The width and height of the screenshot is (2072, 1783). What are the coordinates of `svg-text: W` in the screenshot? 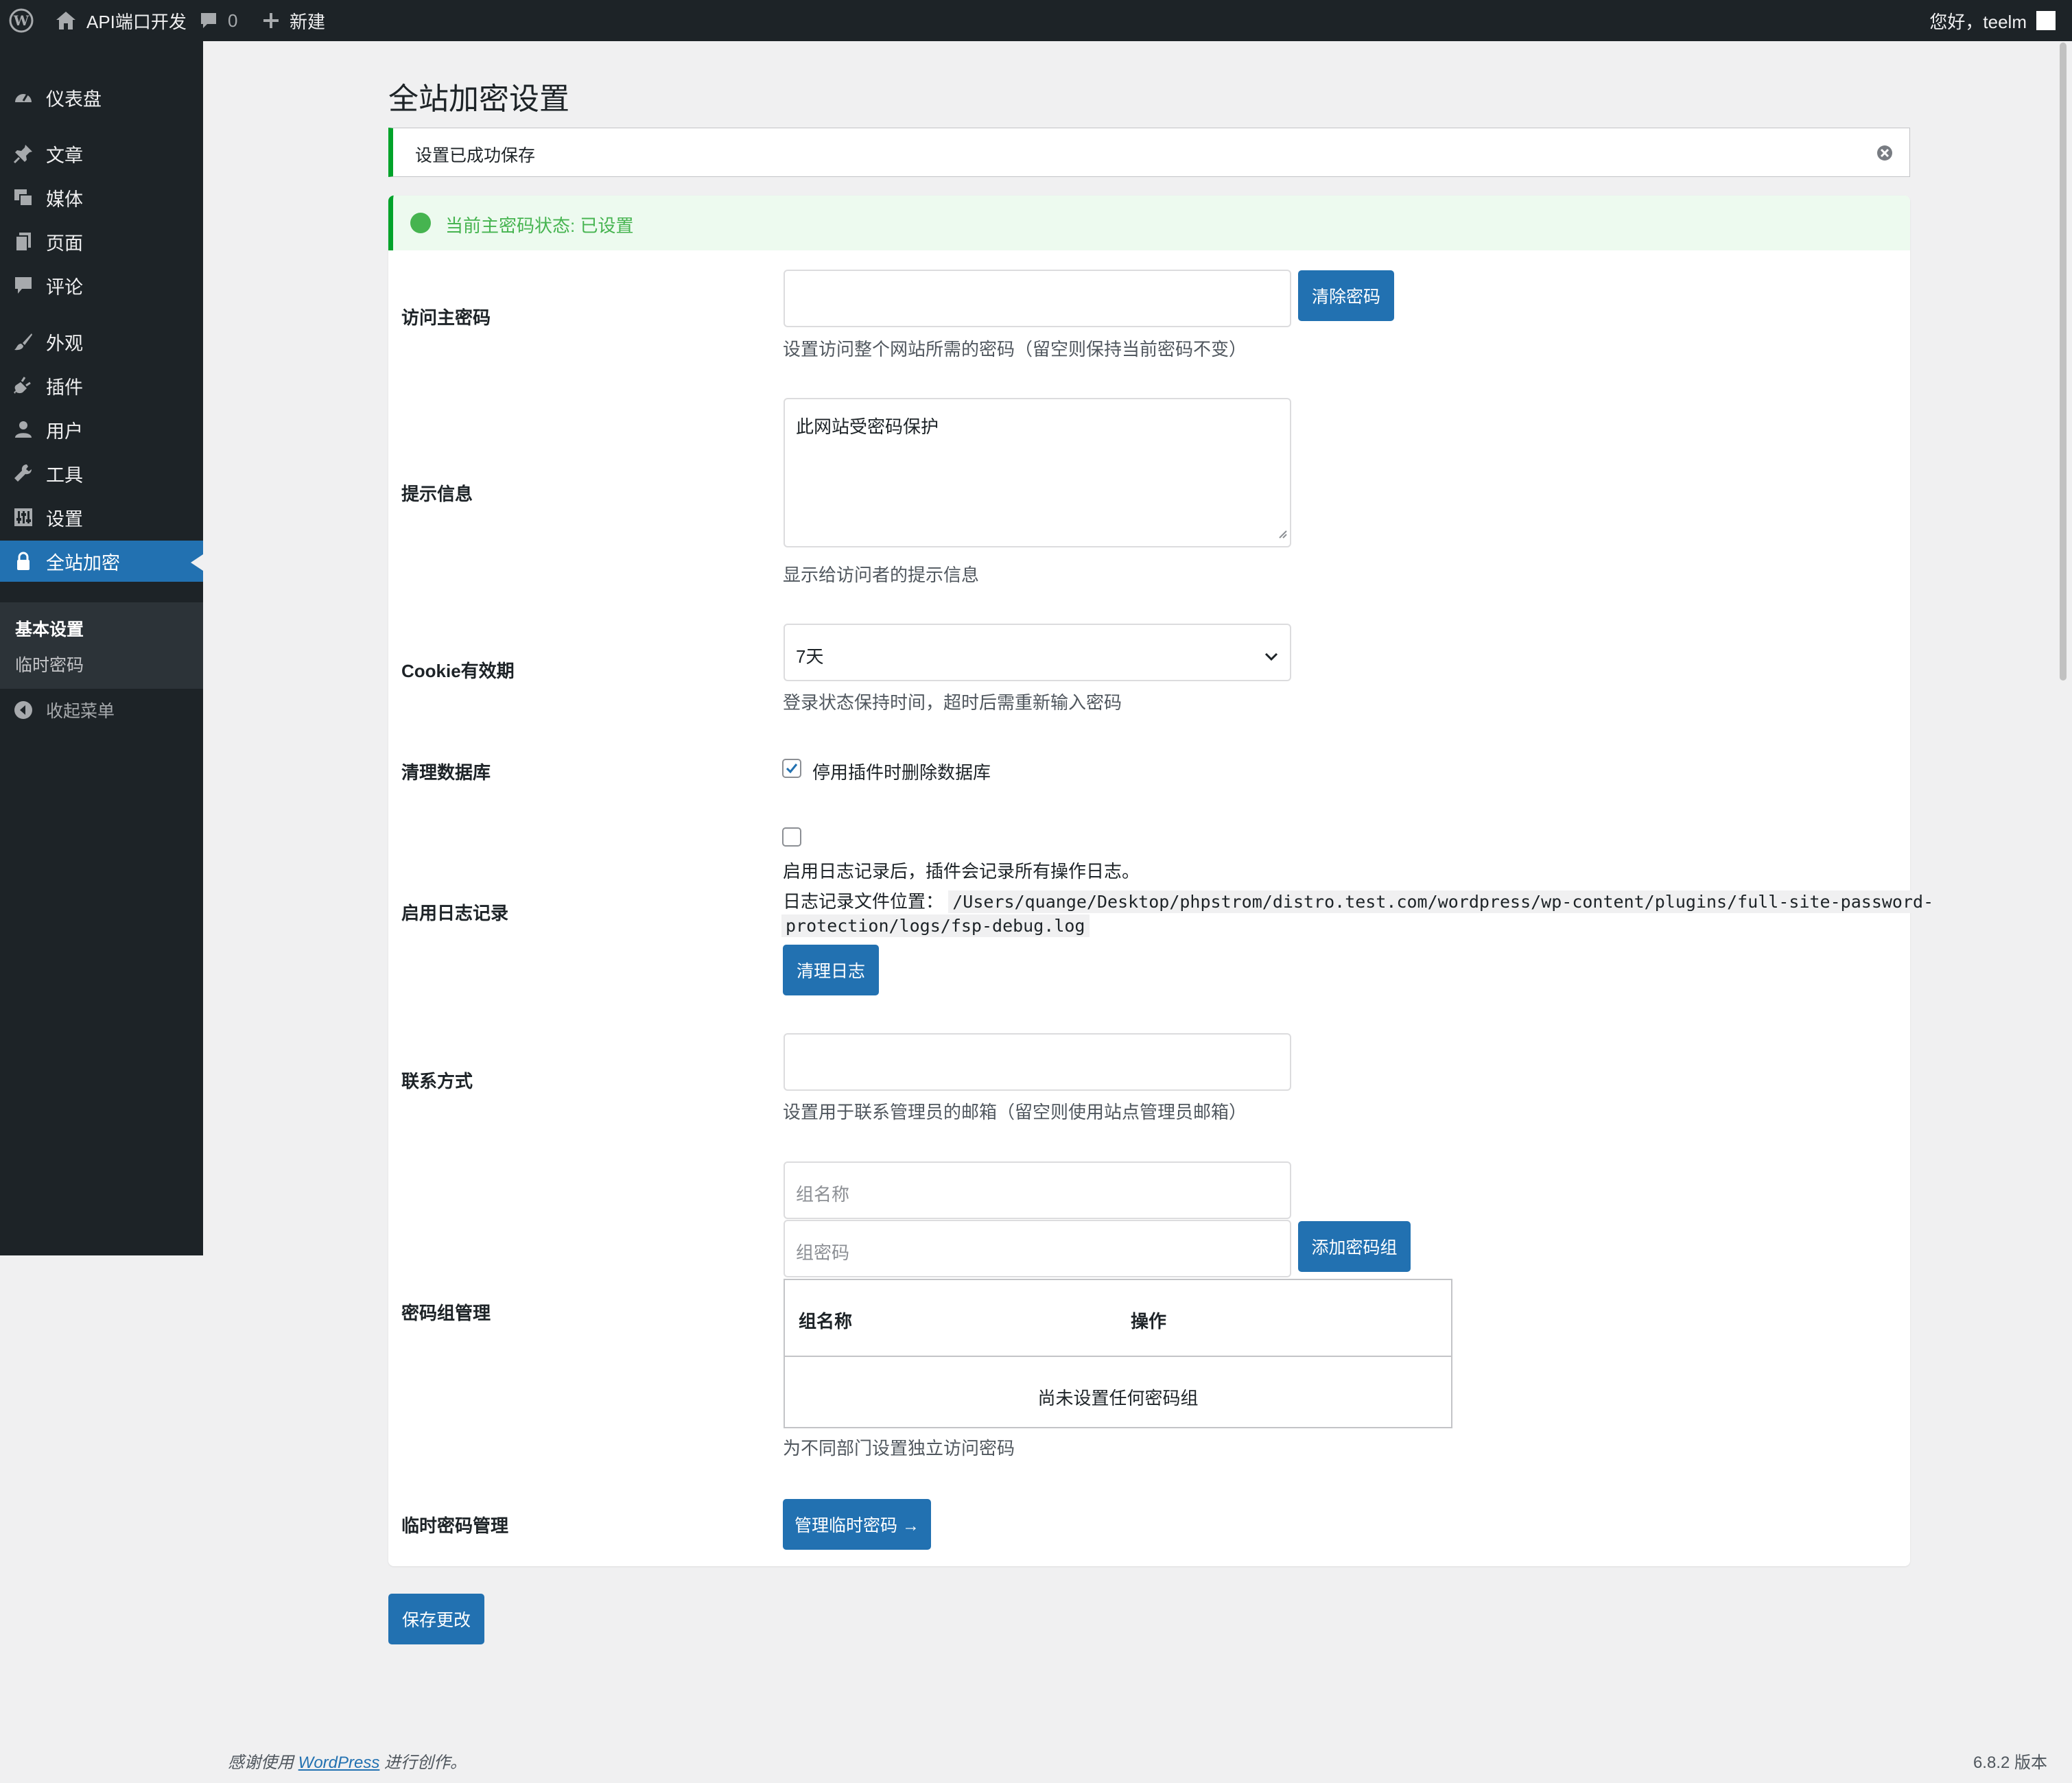 It's located at (21, 20).